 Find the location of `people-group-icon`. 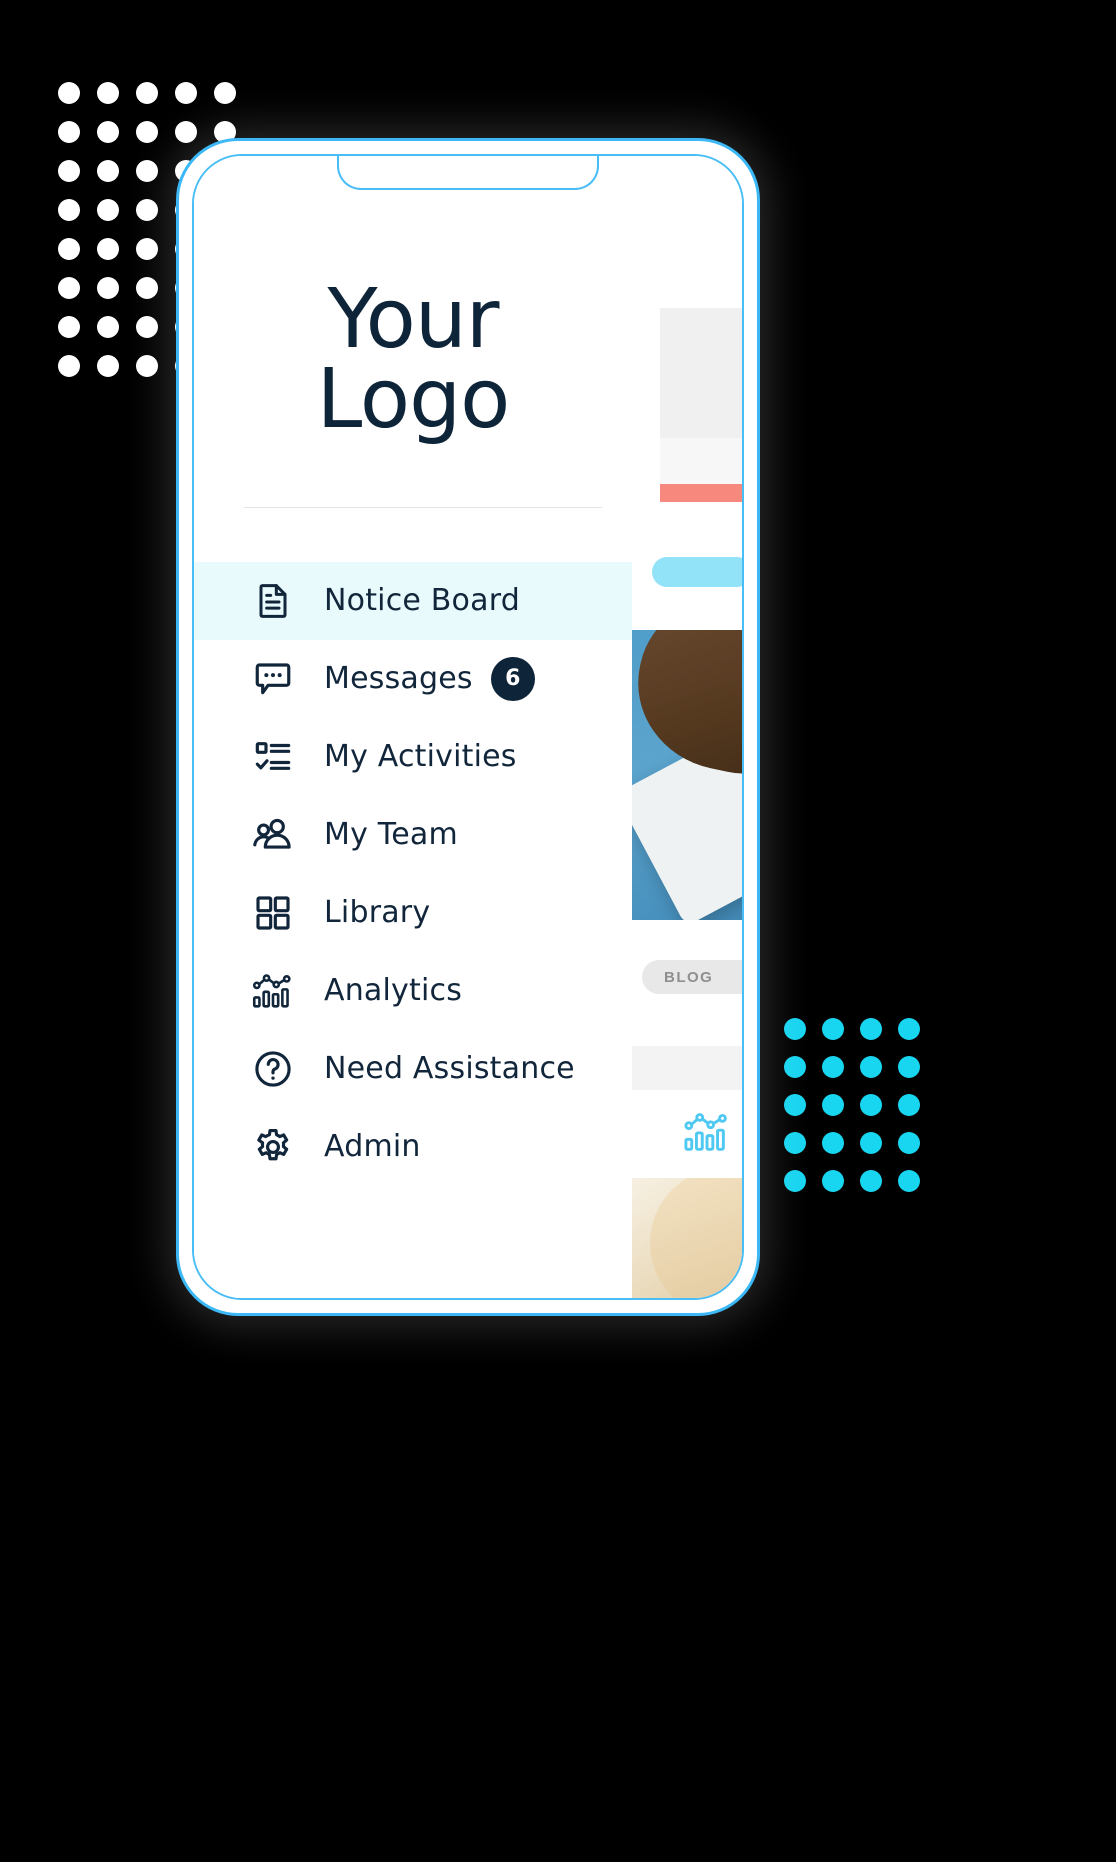

people-group-icon is located at coordinates (273, 835).